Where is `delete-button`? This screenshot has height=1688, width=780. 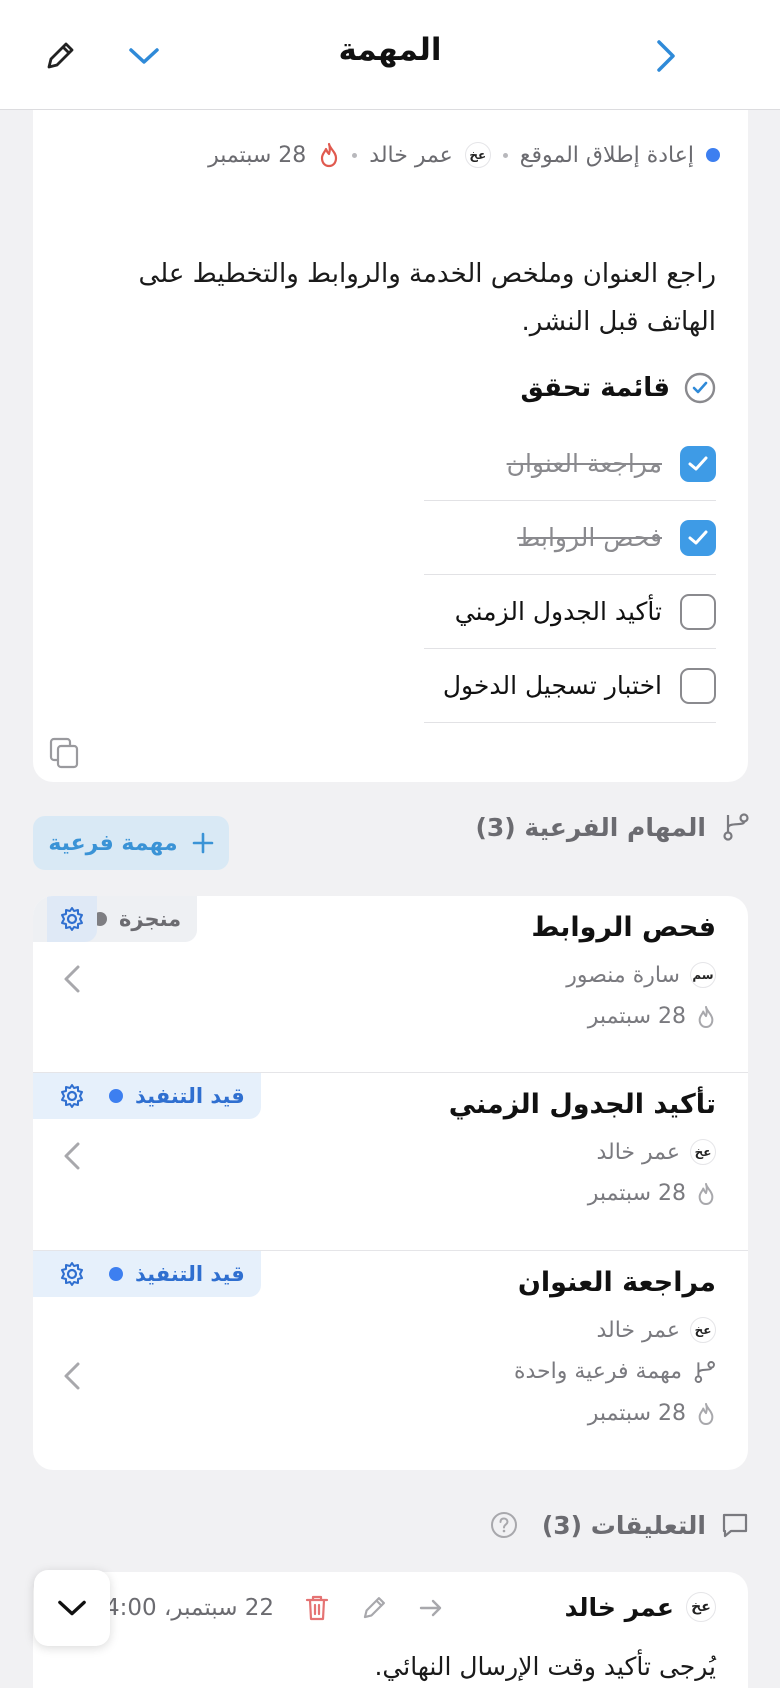 delete-button is located at coordinates (317, 1608).